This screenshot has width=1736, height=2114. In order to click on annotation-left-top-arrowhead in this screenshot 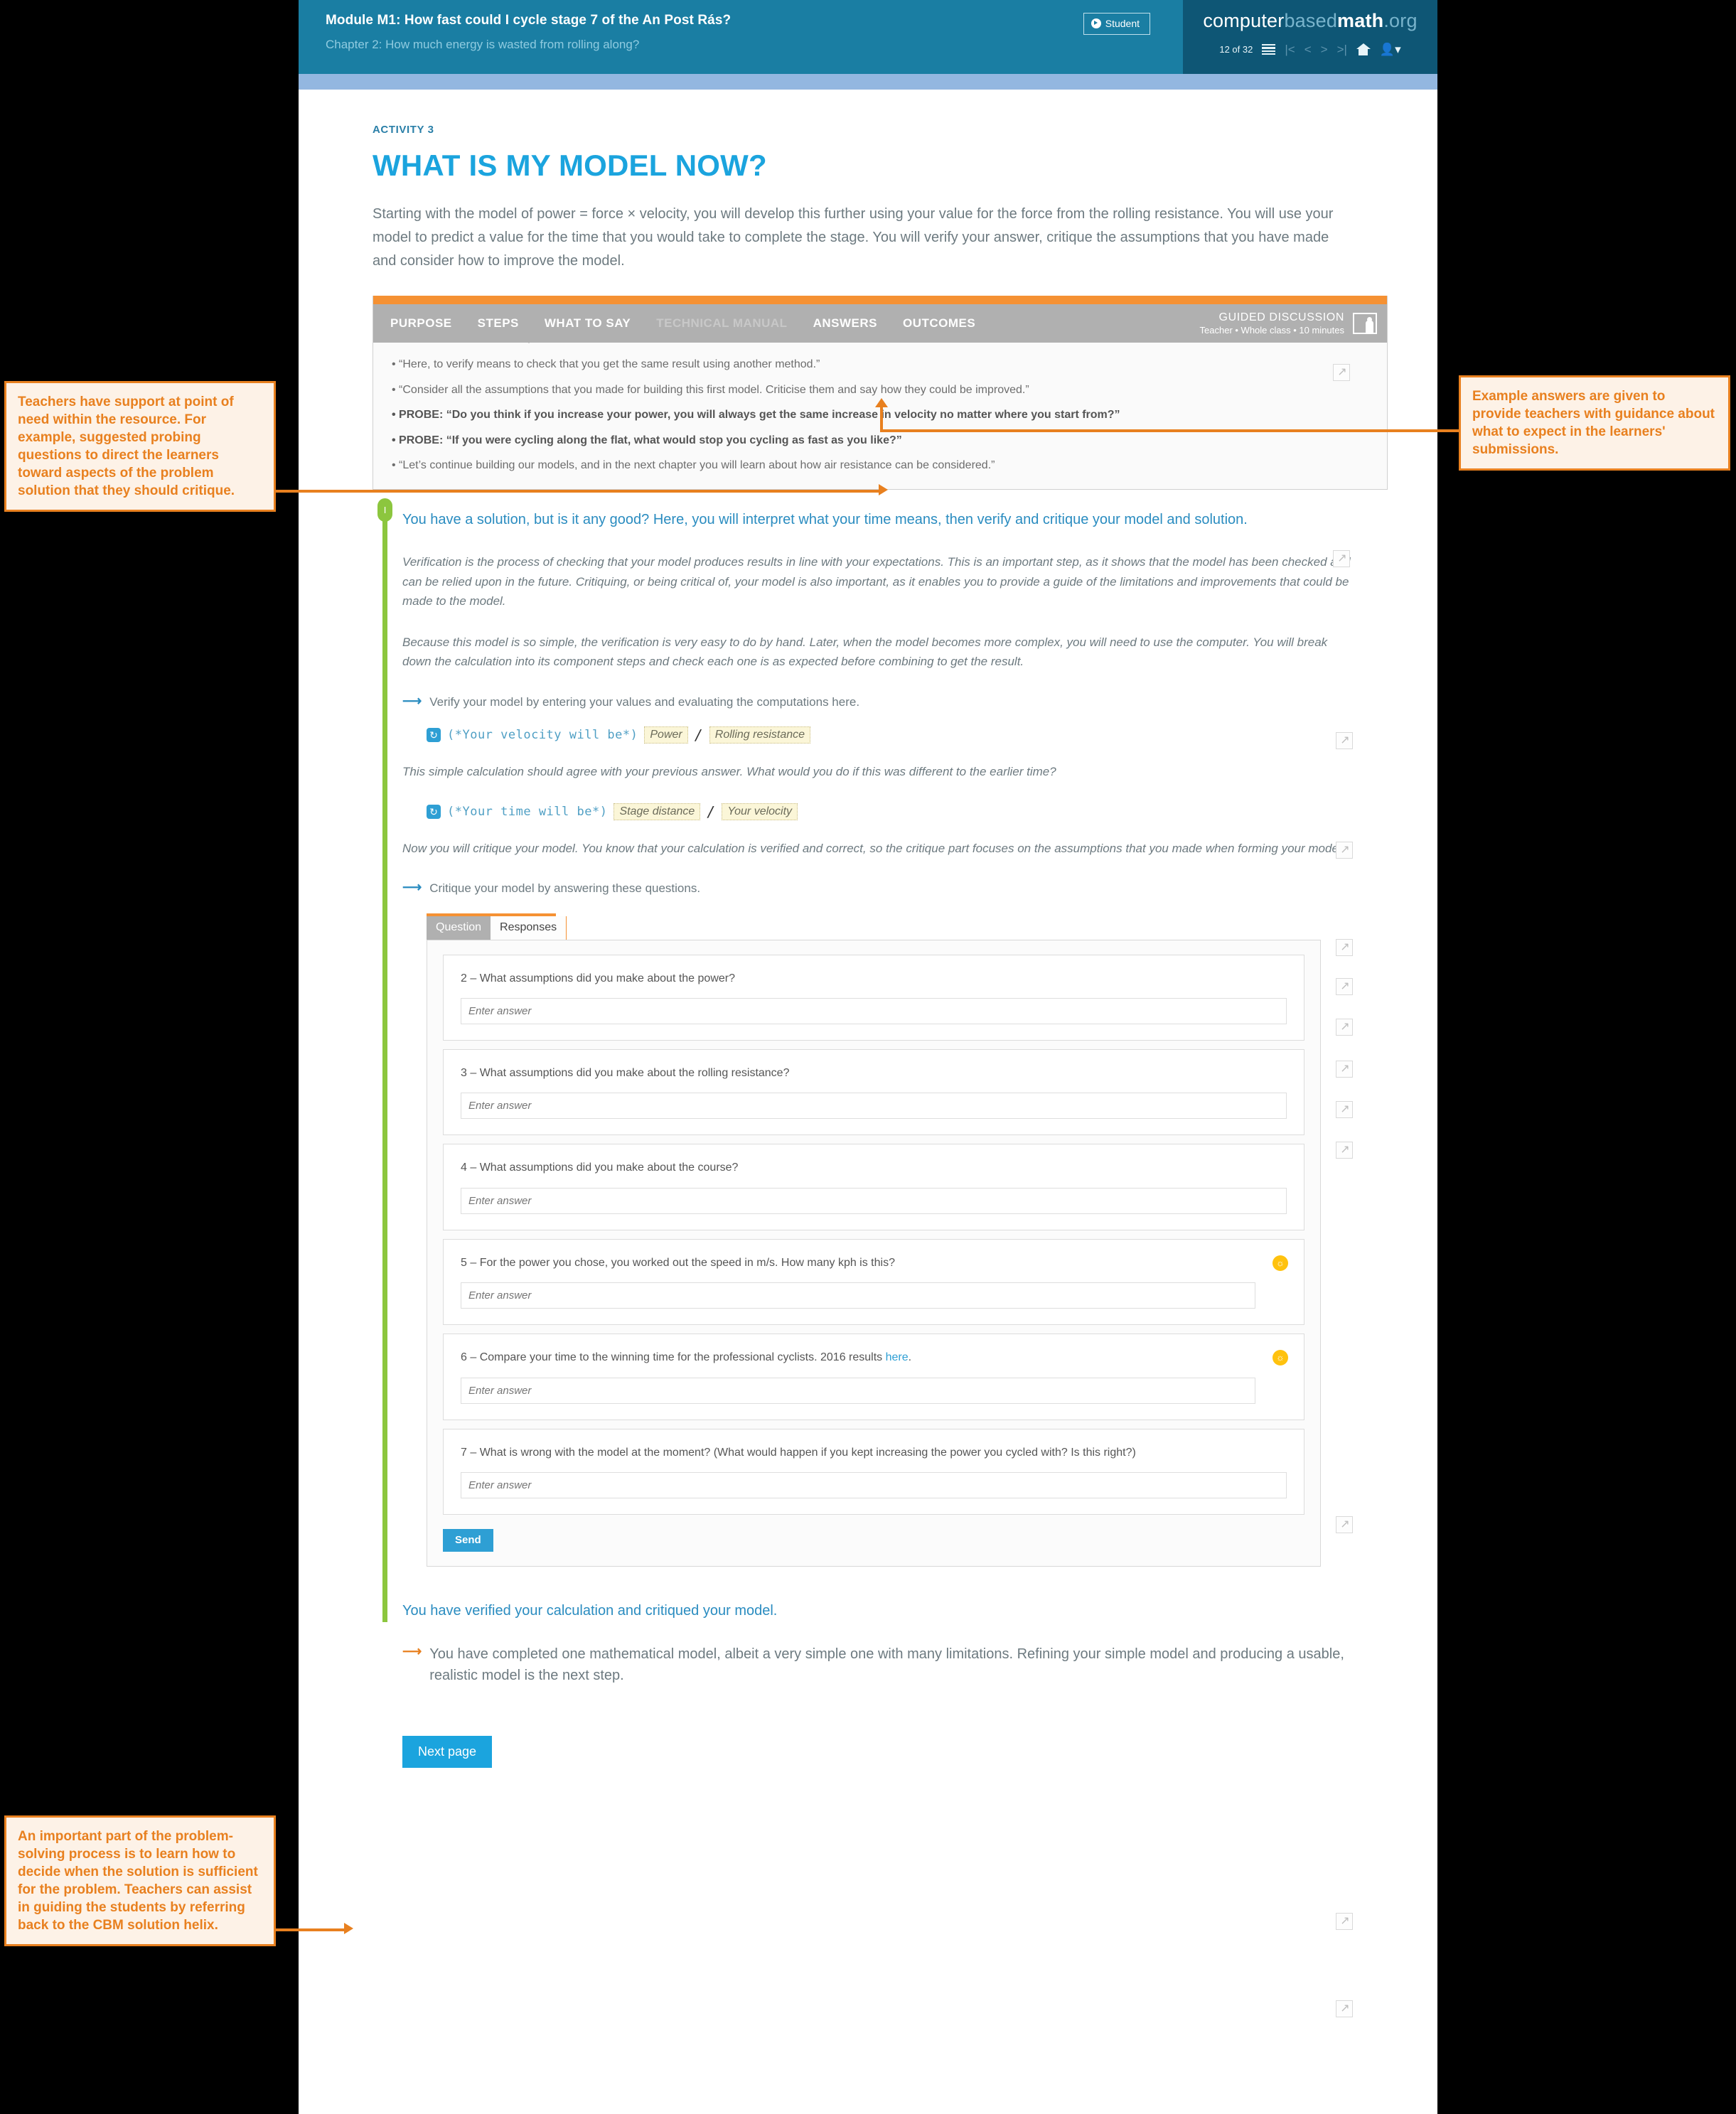, I will do `click(883, 489)`.